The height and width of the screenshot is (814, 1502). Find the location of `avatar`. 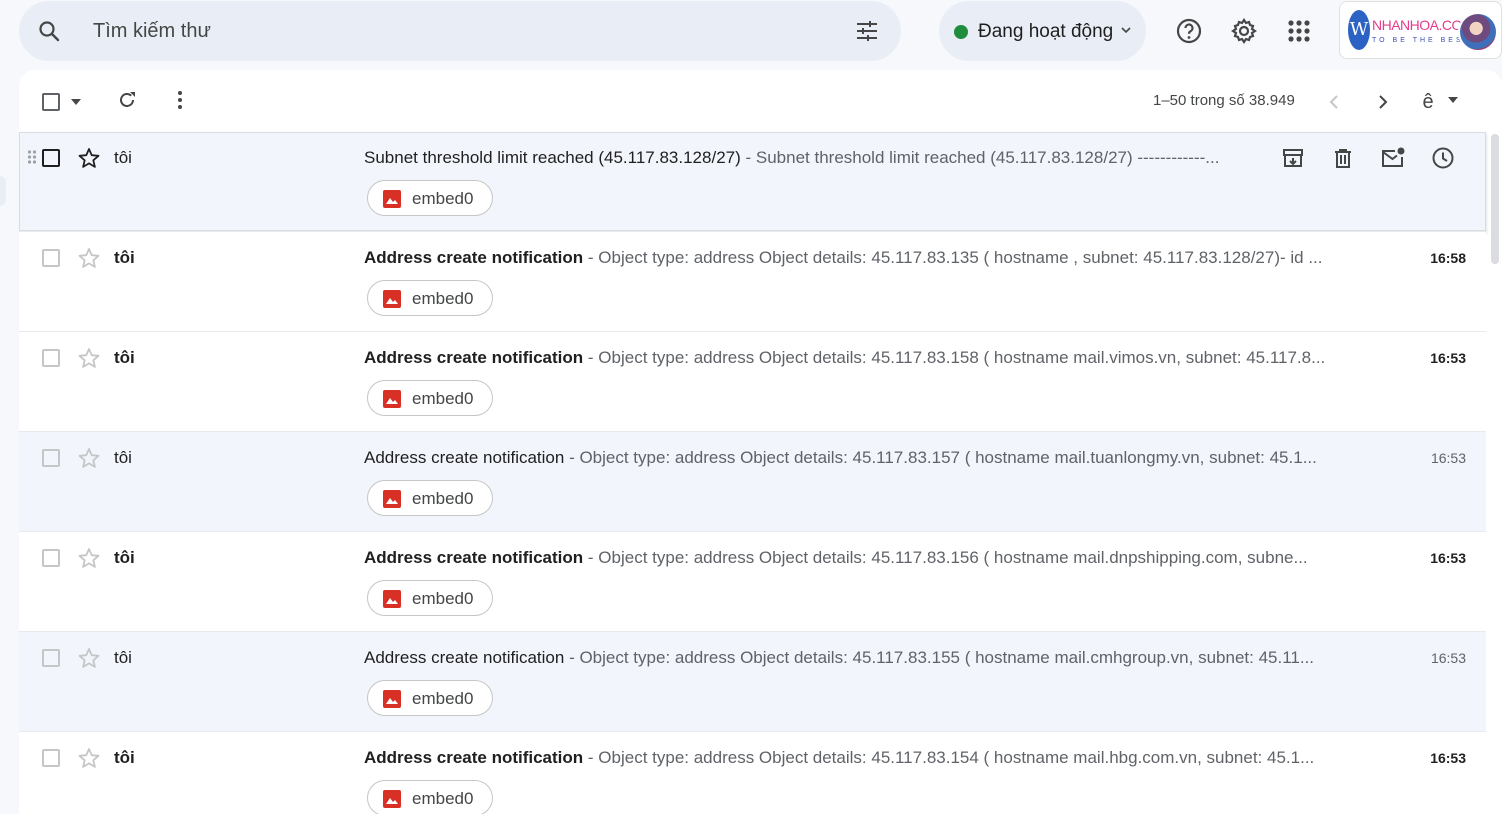

avatar is located at coordinates (1478, 32).